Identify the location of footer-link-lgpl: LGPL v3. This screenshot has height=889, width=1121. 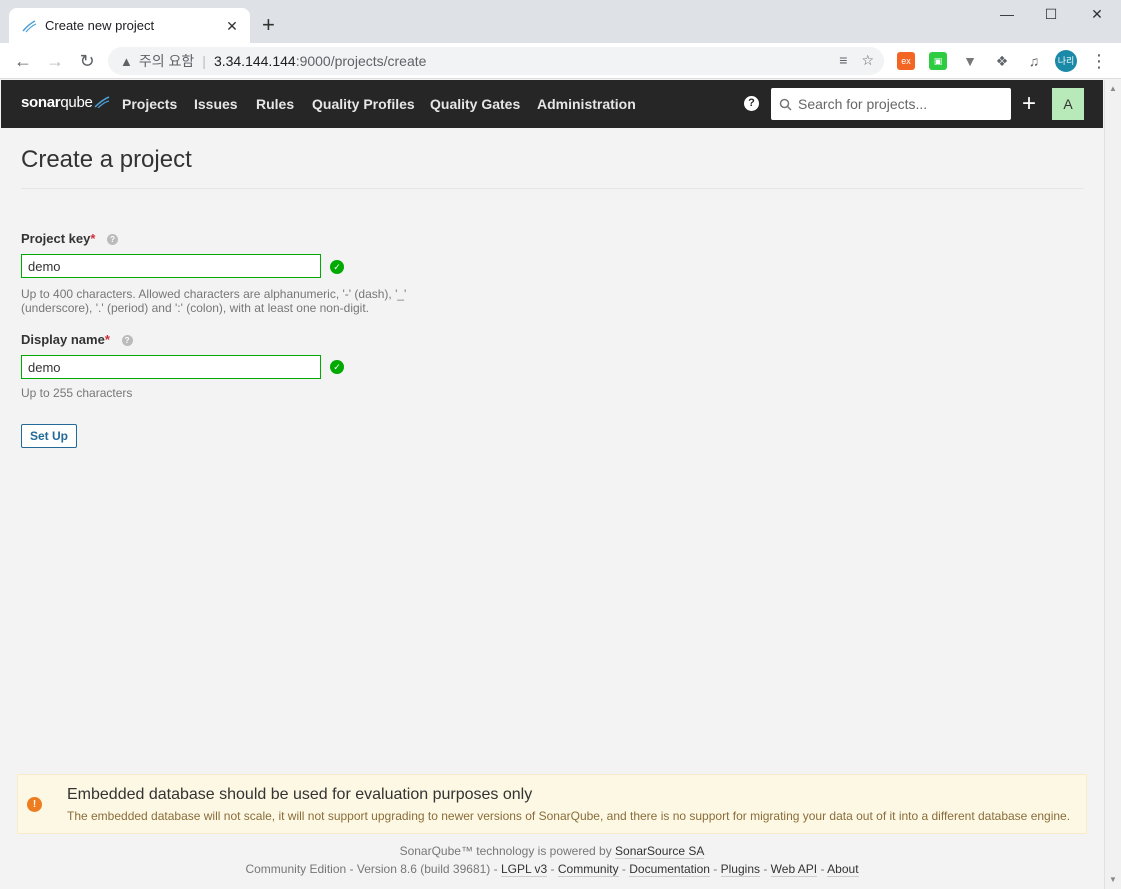
(524, 869).